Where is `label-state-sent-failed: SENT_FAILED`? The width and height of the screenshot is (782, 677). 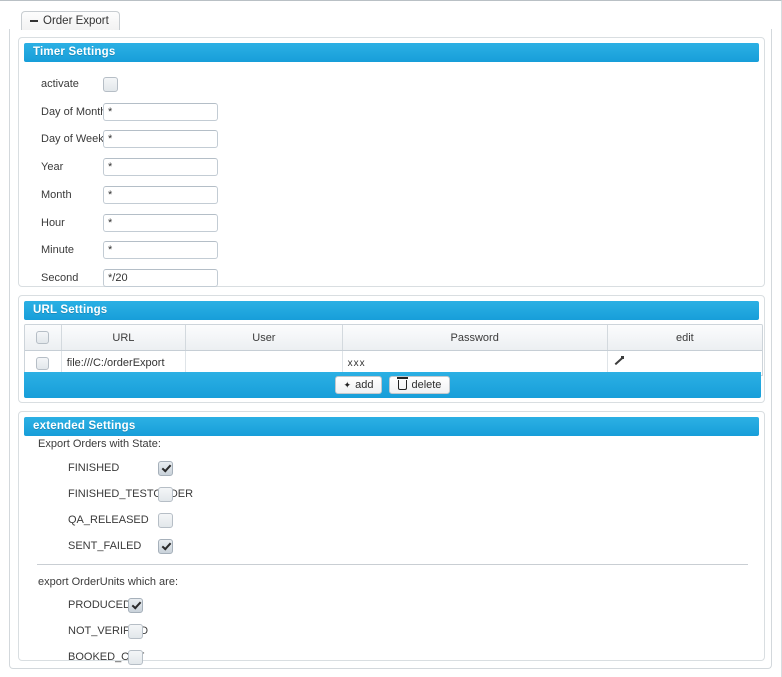
label-state-sent-failed: SENT_FAILED is located at coordinates (105, 546).